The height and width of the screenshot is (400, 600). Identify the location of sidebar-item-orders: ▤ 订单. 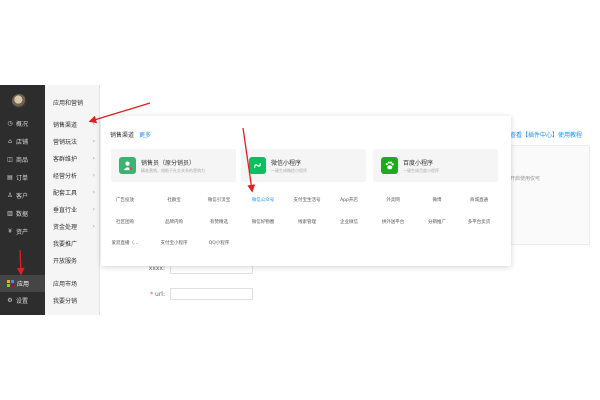
(22, 177).